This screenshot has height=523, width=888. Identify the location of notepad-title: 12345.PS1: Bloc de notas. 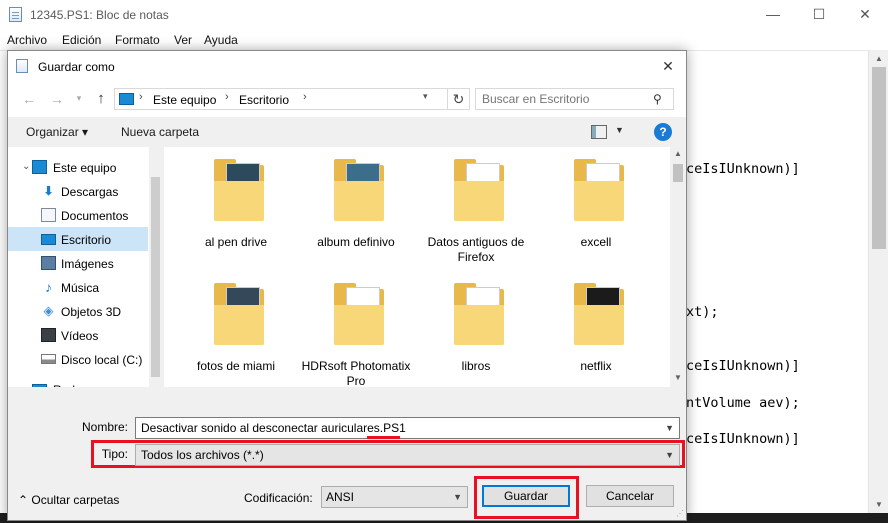
(99, 15).